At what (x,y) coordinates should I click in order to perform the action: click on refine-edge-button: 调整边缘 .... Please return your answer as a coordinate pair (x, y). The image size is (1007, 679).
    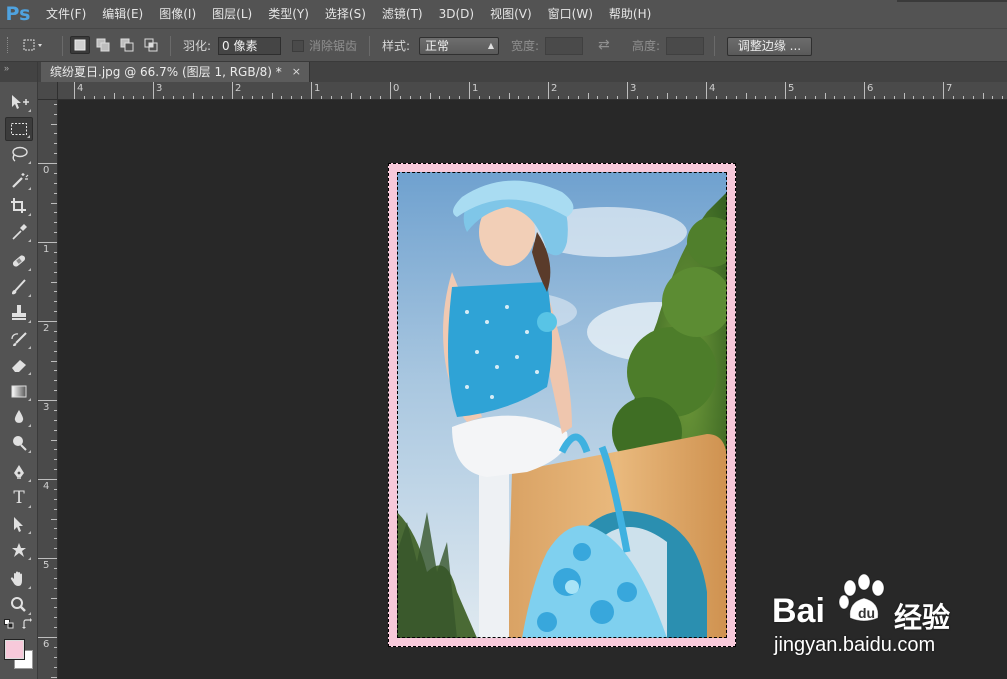
    Looking at the image, I should click on (769, 46).